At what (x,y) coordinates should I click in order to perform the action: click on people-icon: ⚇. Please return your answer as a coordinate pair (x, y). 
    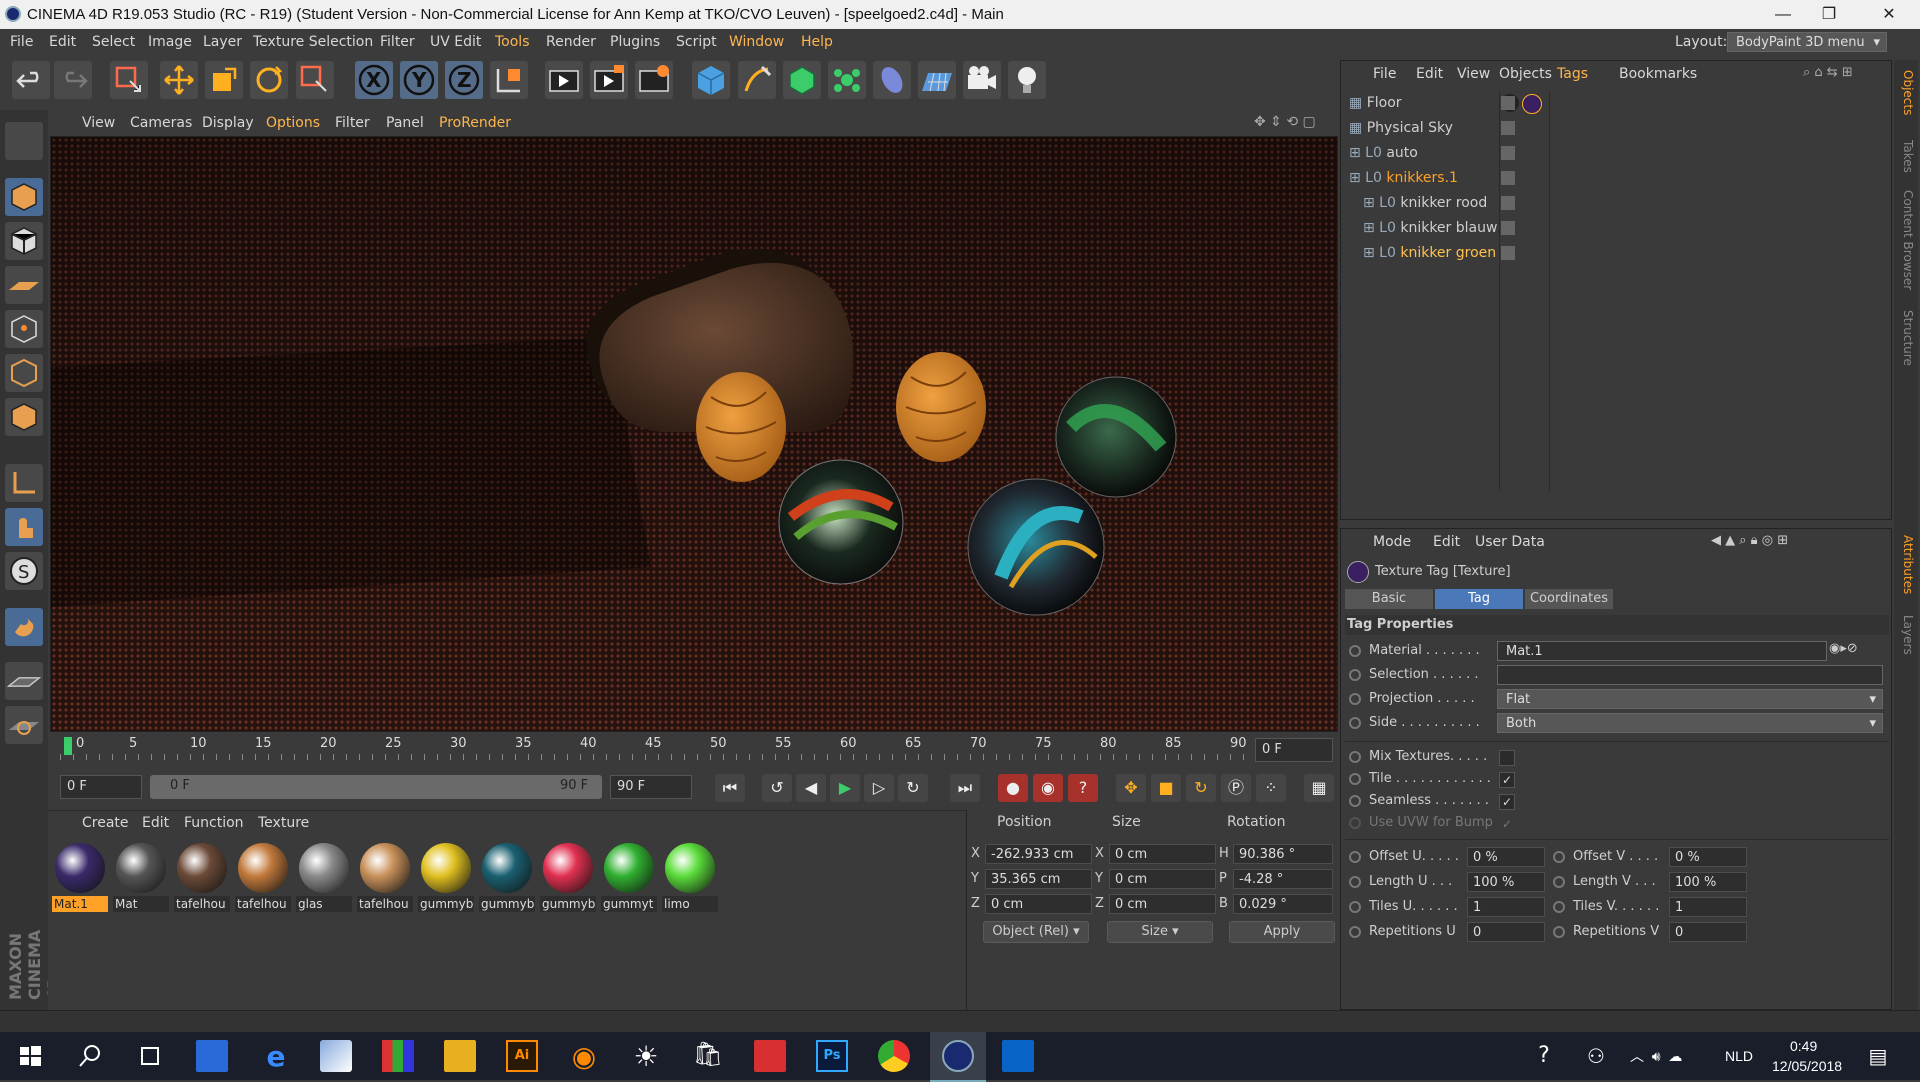
    Looking at the image, I should click on (1596, 1056).